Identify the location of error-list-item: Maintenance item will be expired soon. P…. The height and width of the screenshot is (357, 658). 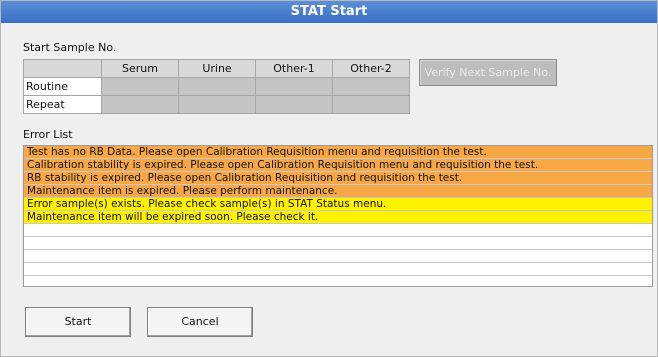
(338, 217).